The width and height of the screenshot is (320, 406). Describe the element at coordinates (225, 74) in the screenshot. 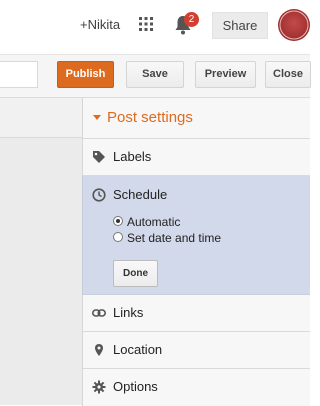

I see `preview-button: Preview` at that location.